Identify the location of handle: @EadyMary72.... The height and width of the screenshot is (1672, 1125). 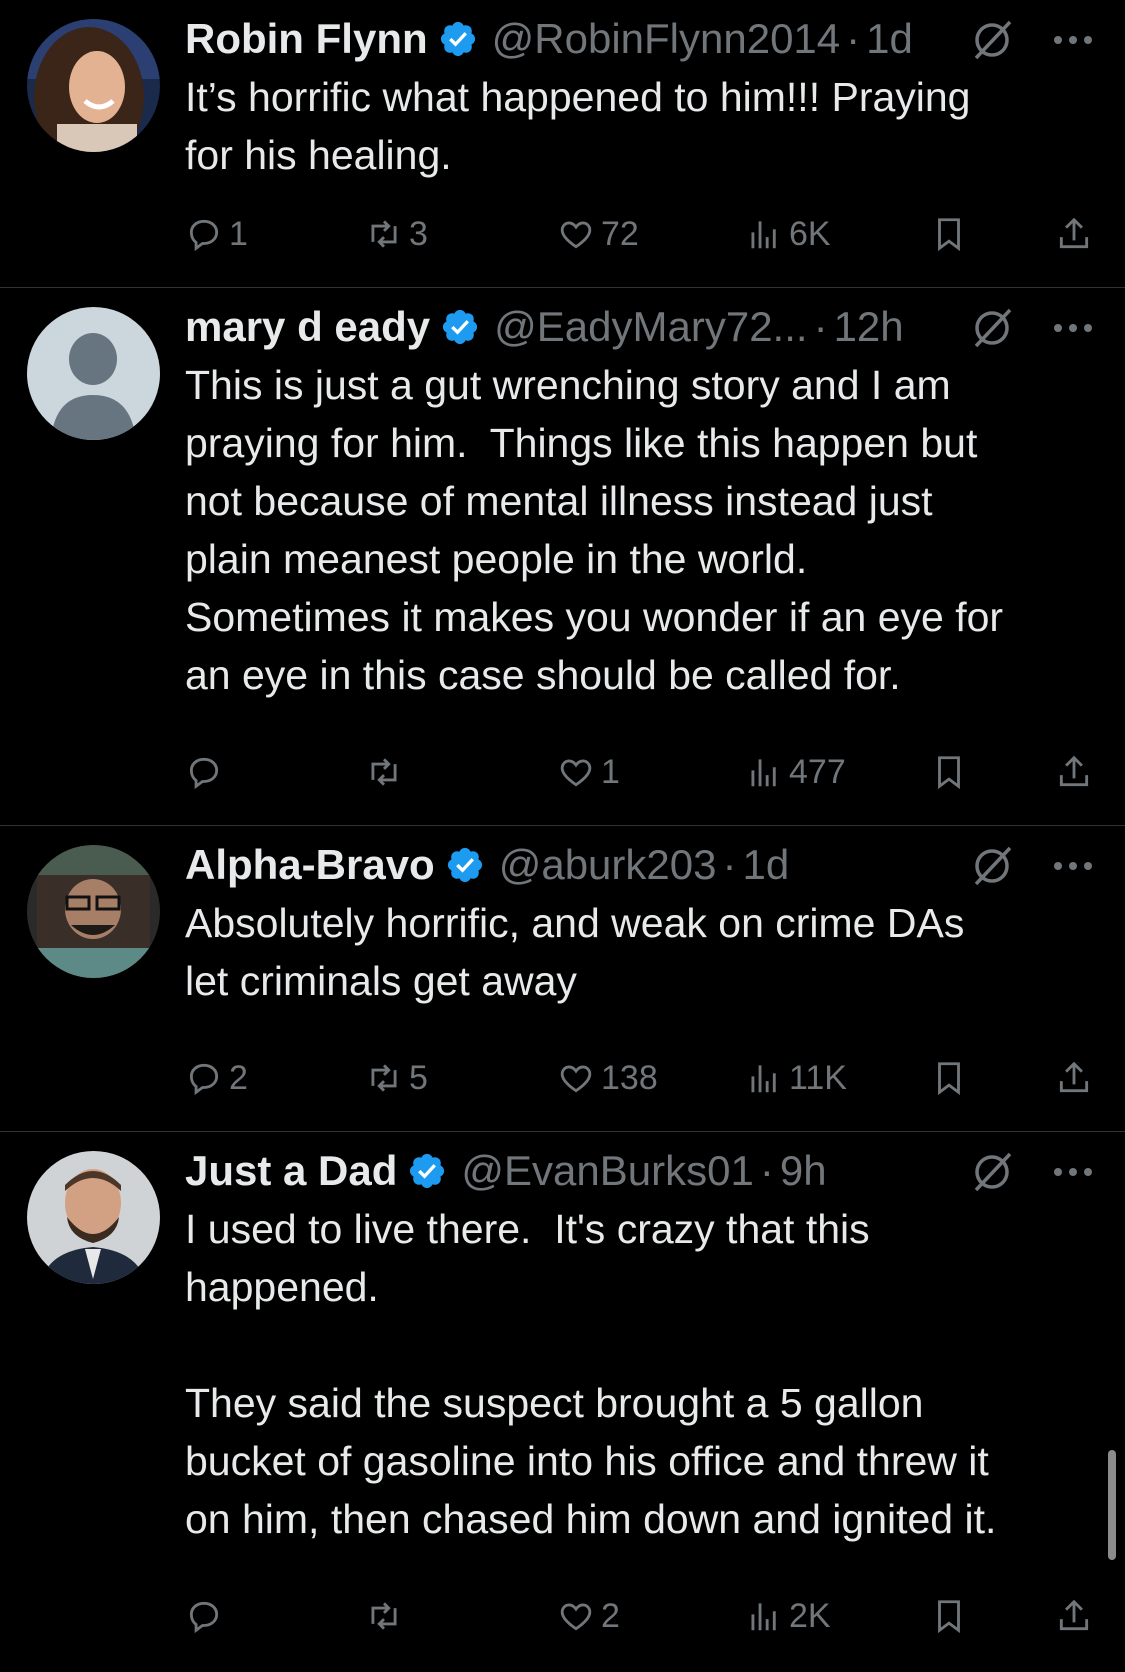
(650, 327).